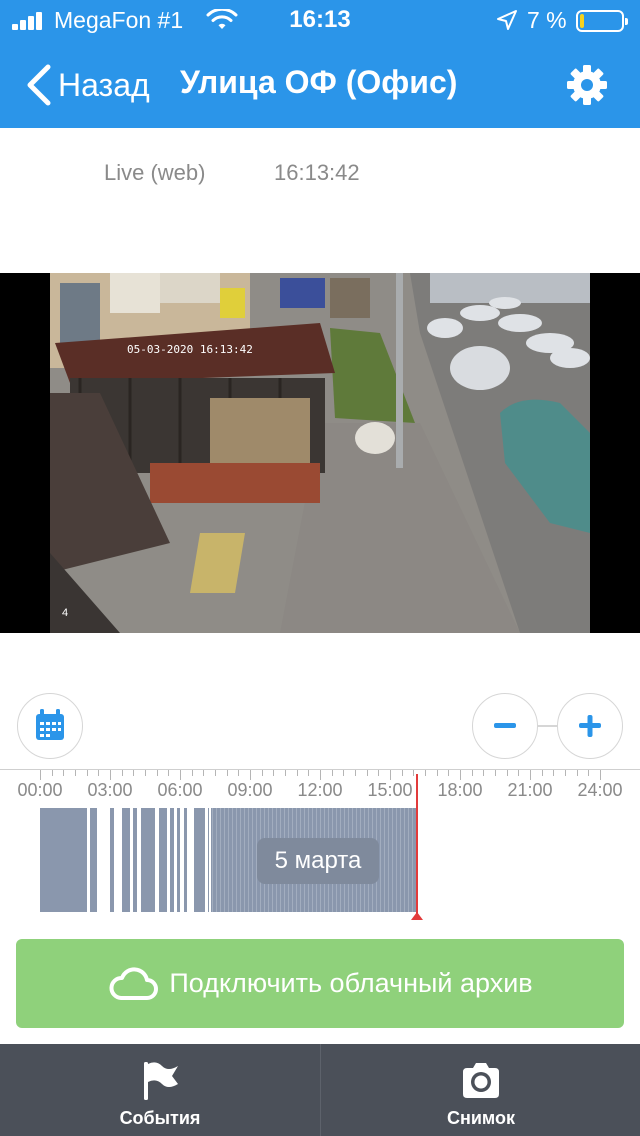 The image size is (640, 1136). I want to click on timeline-tick-label: 21:00, so click(530, 790).